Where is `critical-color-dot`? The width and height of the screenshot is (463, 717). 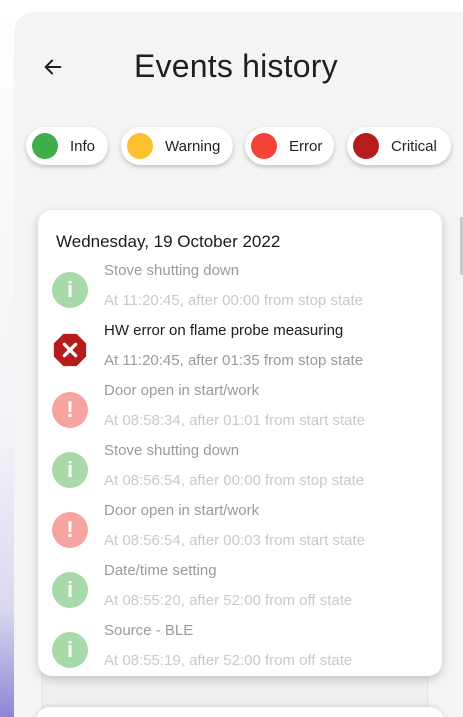
critical-color-dot is located at coordinates (366, 146).